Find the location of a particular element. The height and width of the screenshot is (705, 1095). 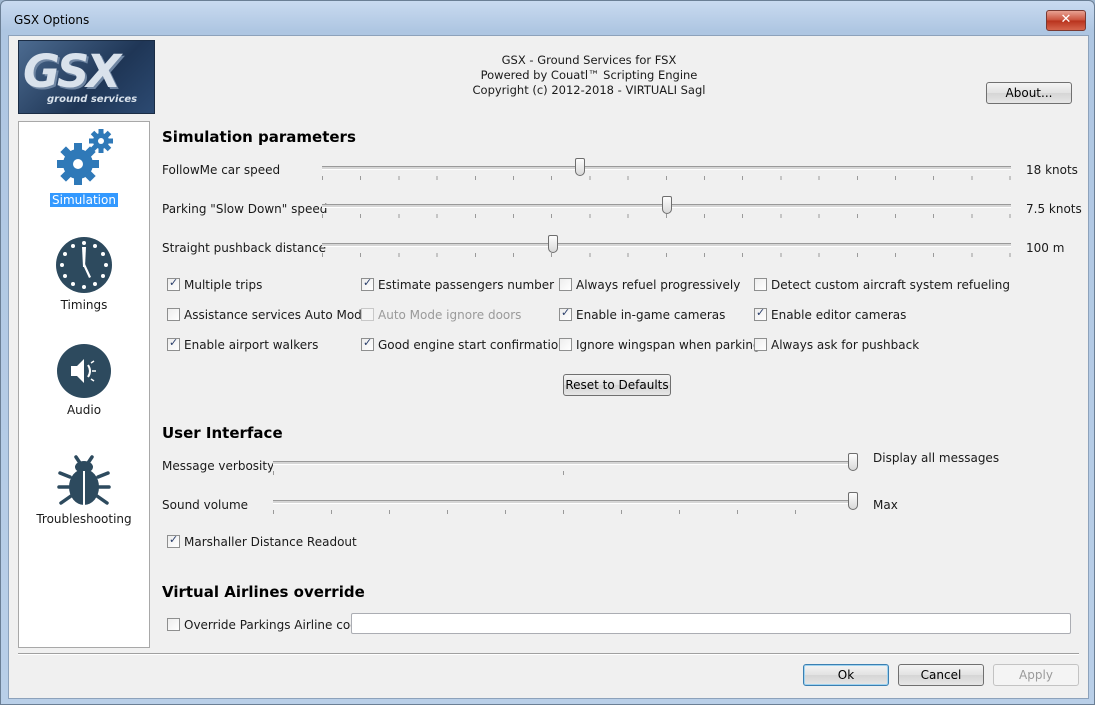

apply-button: Apply is located at coordinates (1036, 675).